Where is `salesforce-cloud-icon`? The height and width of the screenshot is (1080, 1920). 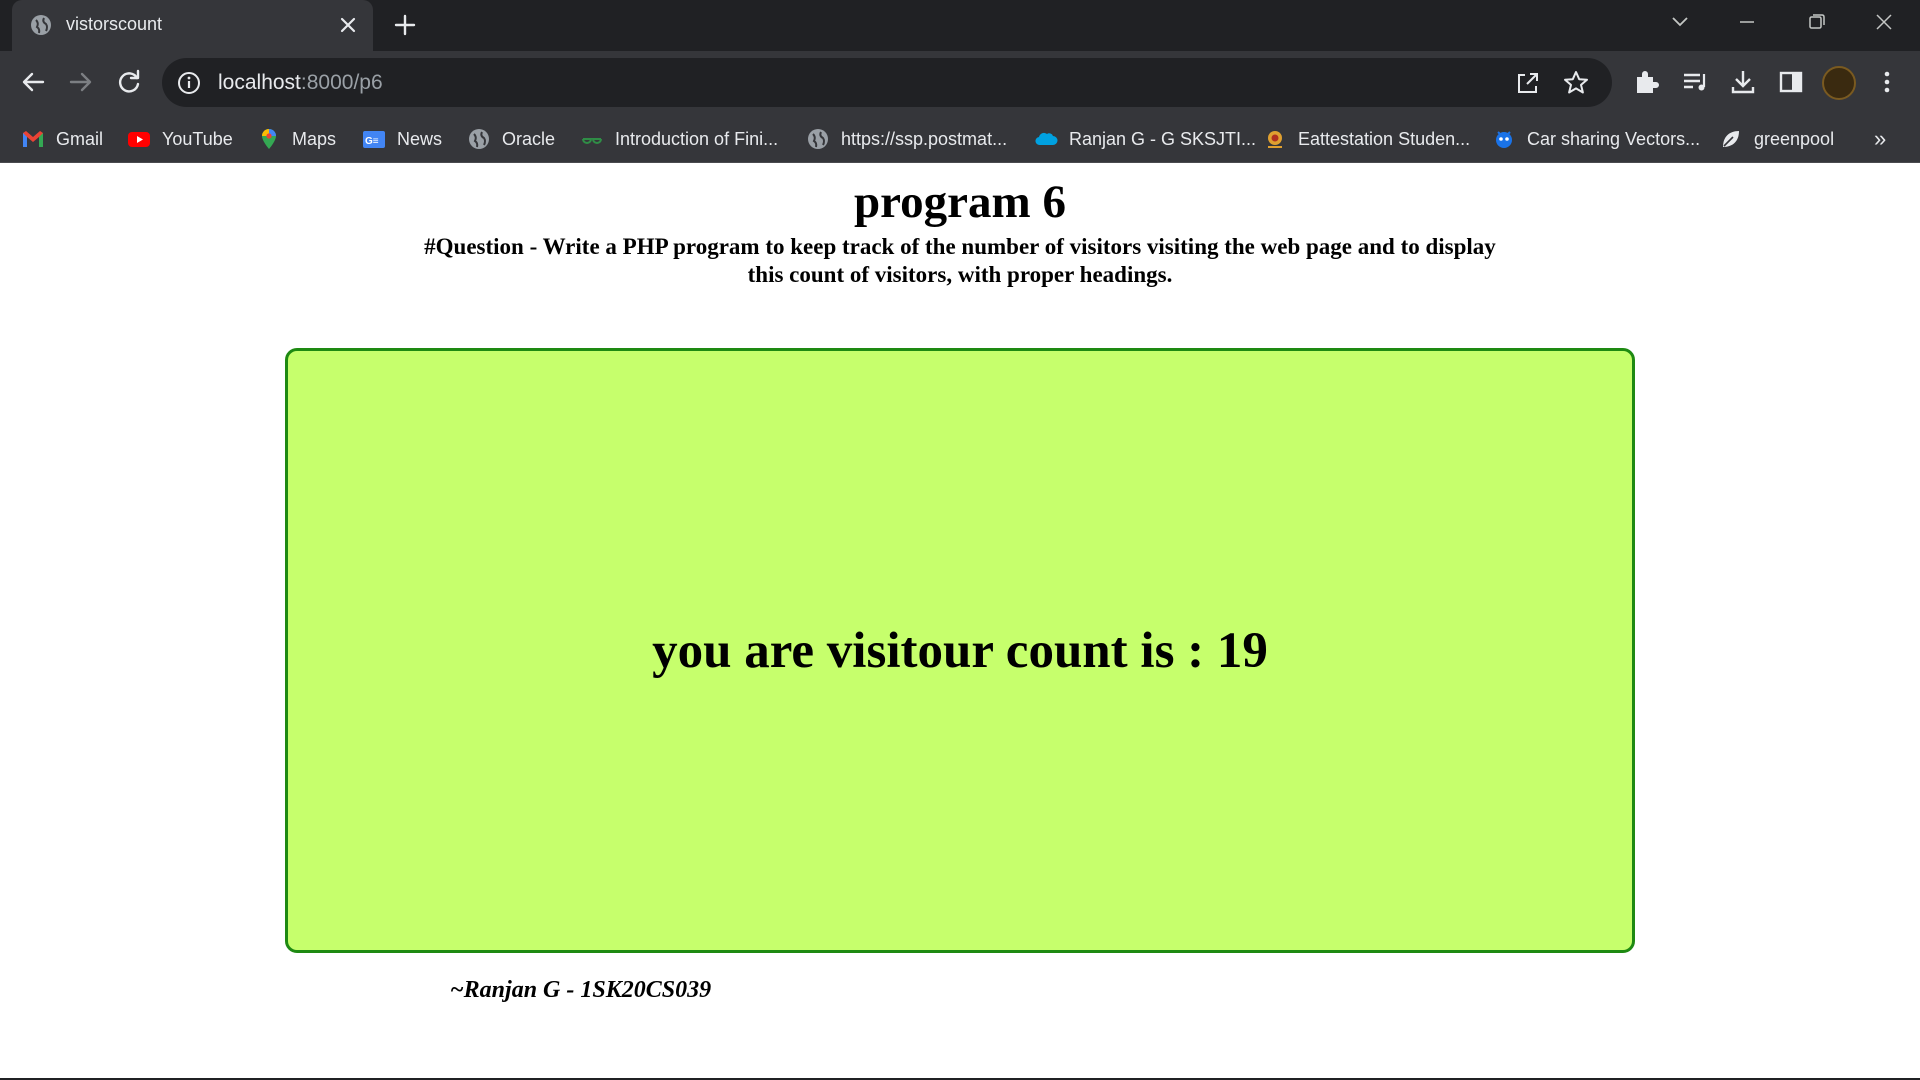 salesforce-cloud-icon is located at coordinates (1046, 139).